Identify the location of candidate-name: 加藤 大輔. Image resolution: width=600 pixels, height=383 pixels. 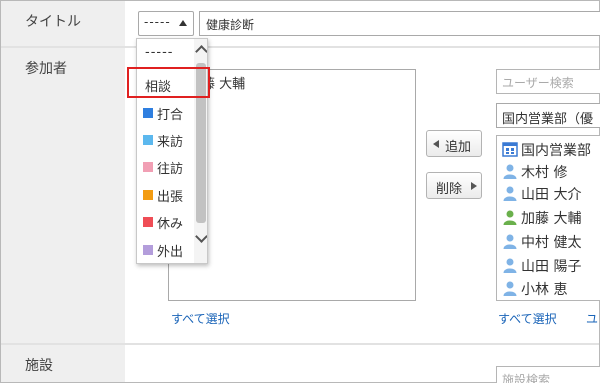
(551, 219).